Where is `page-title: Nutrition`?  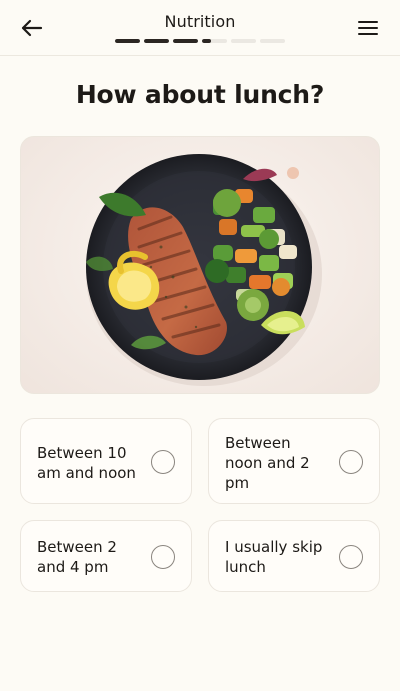
page-title: Nutrition is located at coordinates (200, 21).